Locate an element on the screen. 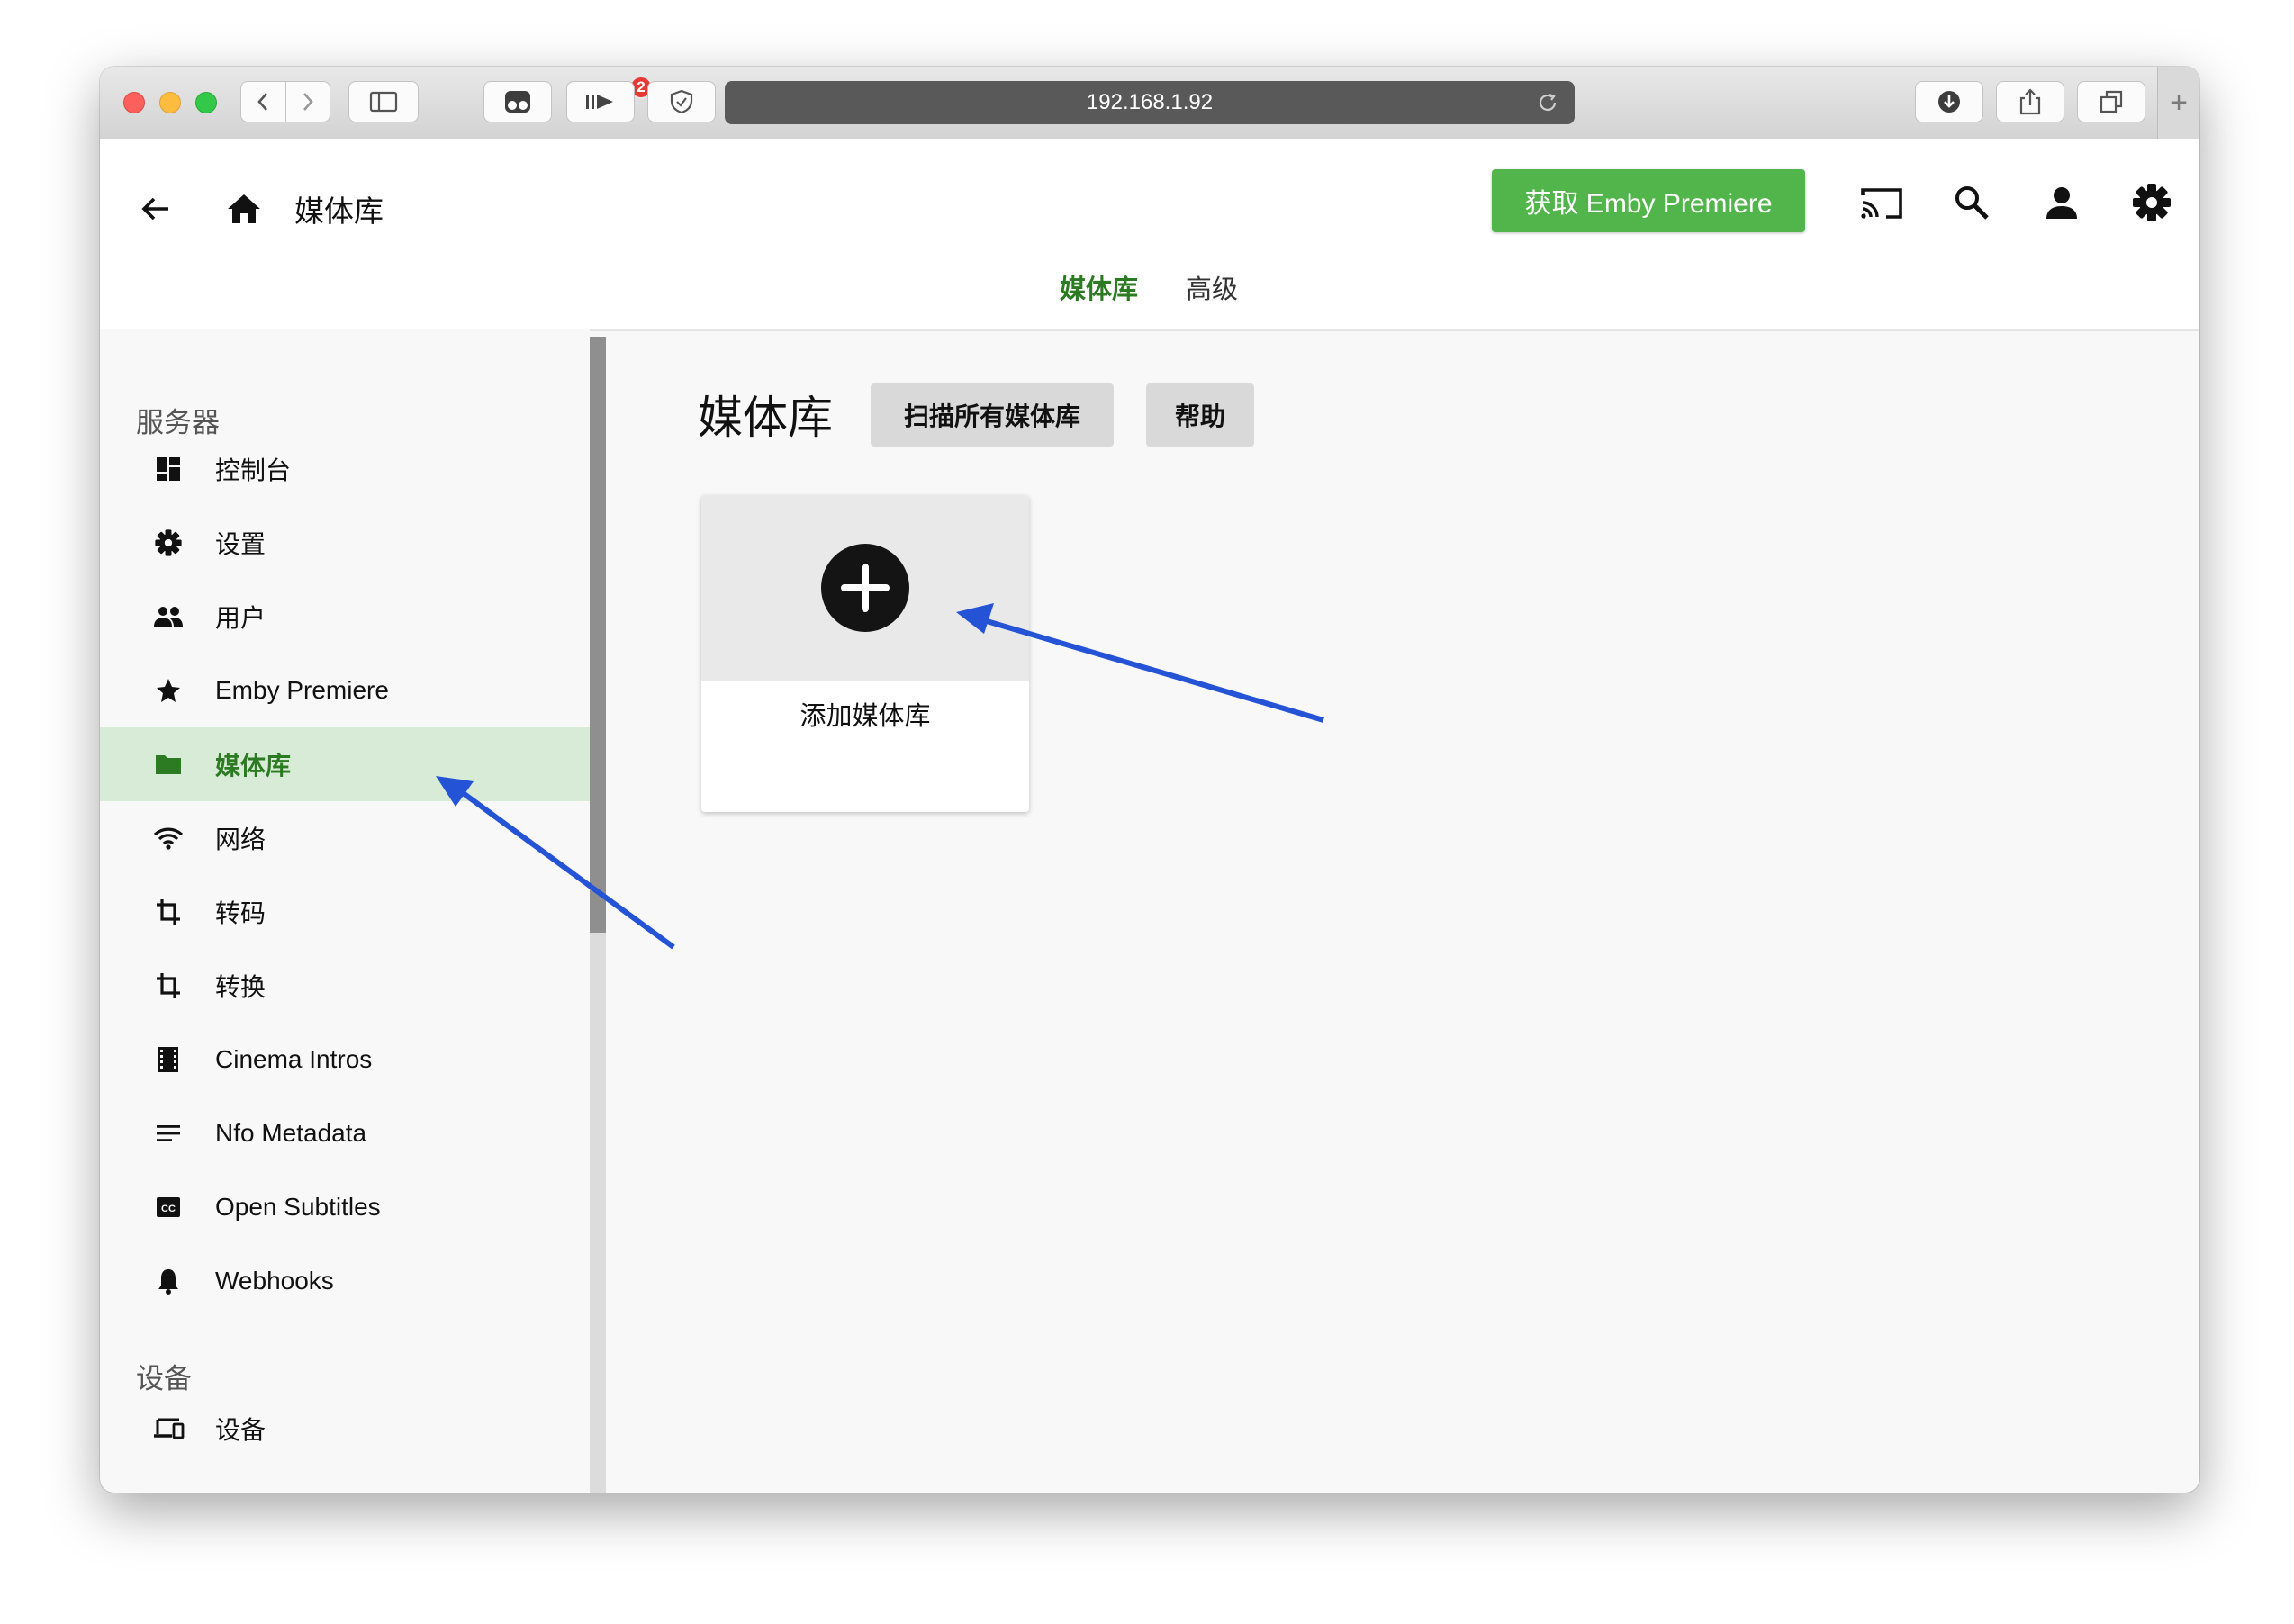 This screenshot has height=1624, width=2294. cast-button is located at coordinates (1881, 202).